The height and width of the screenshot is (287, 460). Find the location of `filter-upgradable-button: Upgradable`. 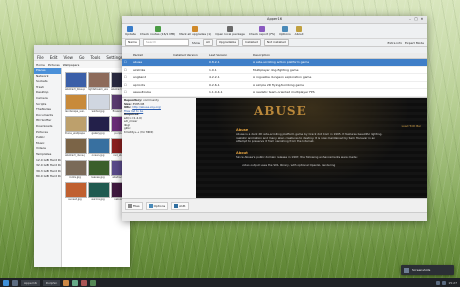

filter-upgradable-button: Upgradable is located at coordinates (227, 42).